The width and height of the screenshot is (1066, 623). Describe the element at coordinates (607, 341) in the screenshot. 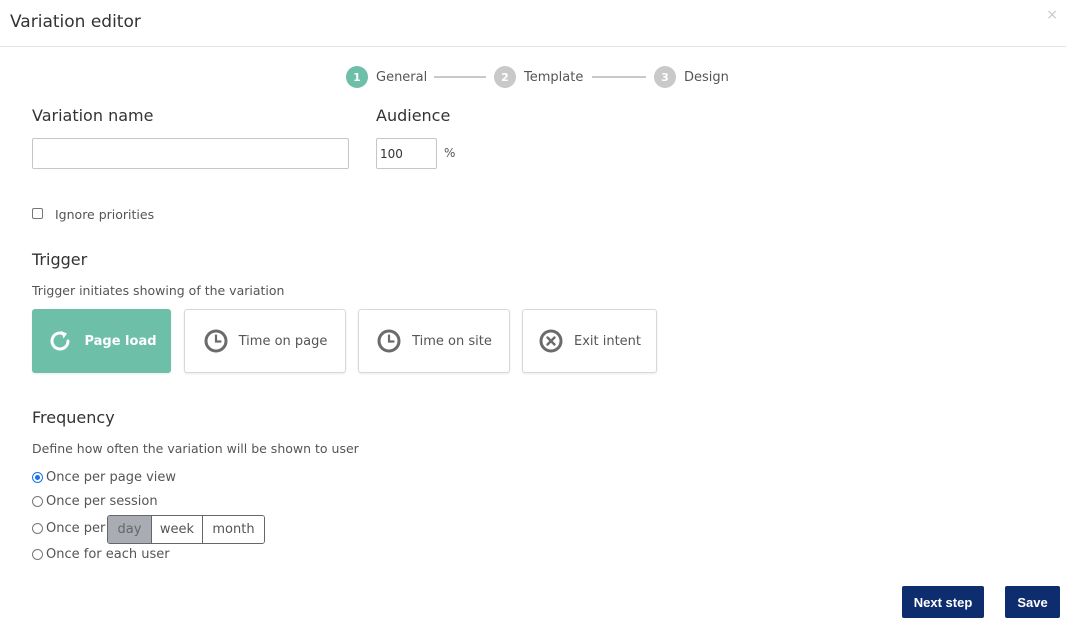

I see `trigger-label: Exit intent` at that location.